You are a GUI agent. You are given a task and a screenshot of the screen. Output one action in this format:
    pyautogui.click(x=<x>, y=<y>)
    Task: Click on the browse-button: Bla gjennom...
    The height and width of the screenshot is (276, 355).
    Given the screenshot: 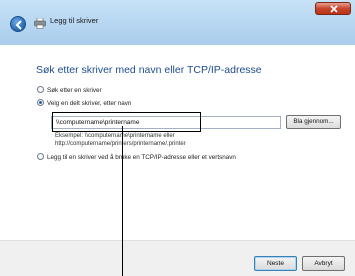 What is the action you would take?
    pyautogui.click(x=313, y=122)
    